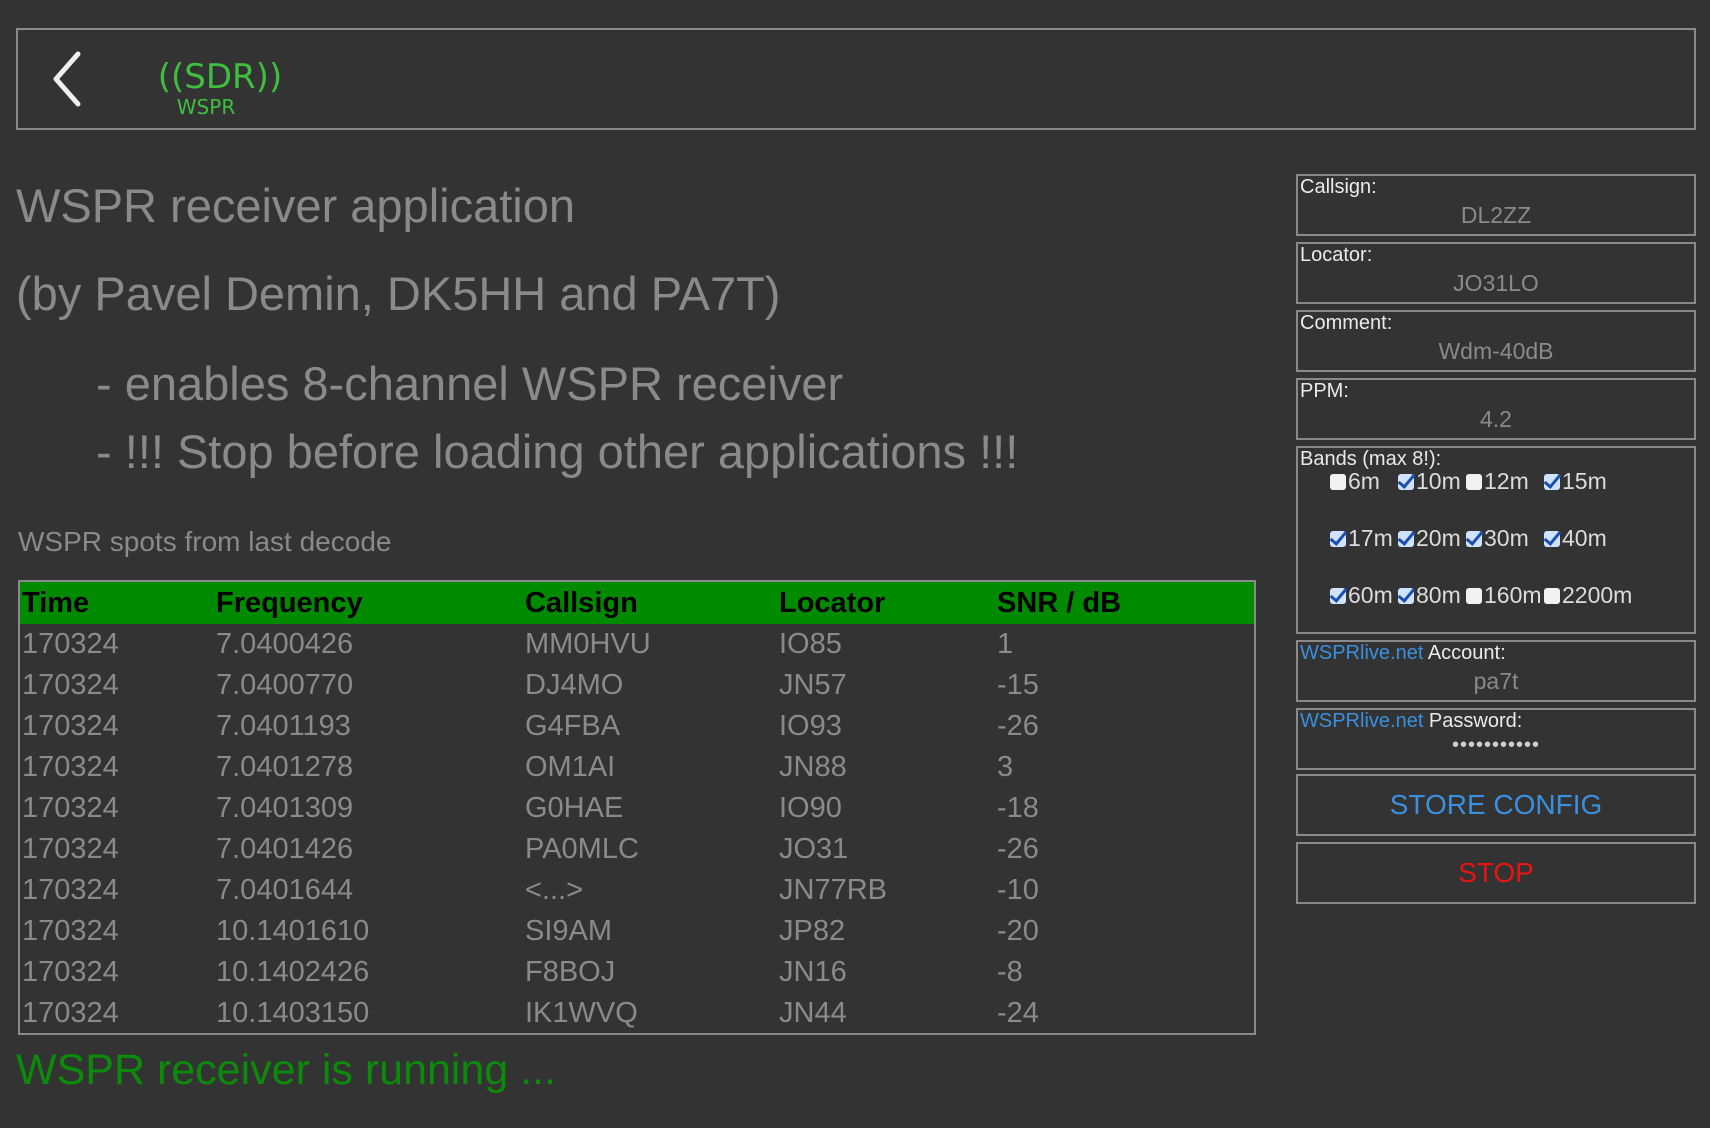 The image size is (1710, 1128). I want to click on cell-callsign: G4FBA, so click(573, 726).